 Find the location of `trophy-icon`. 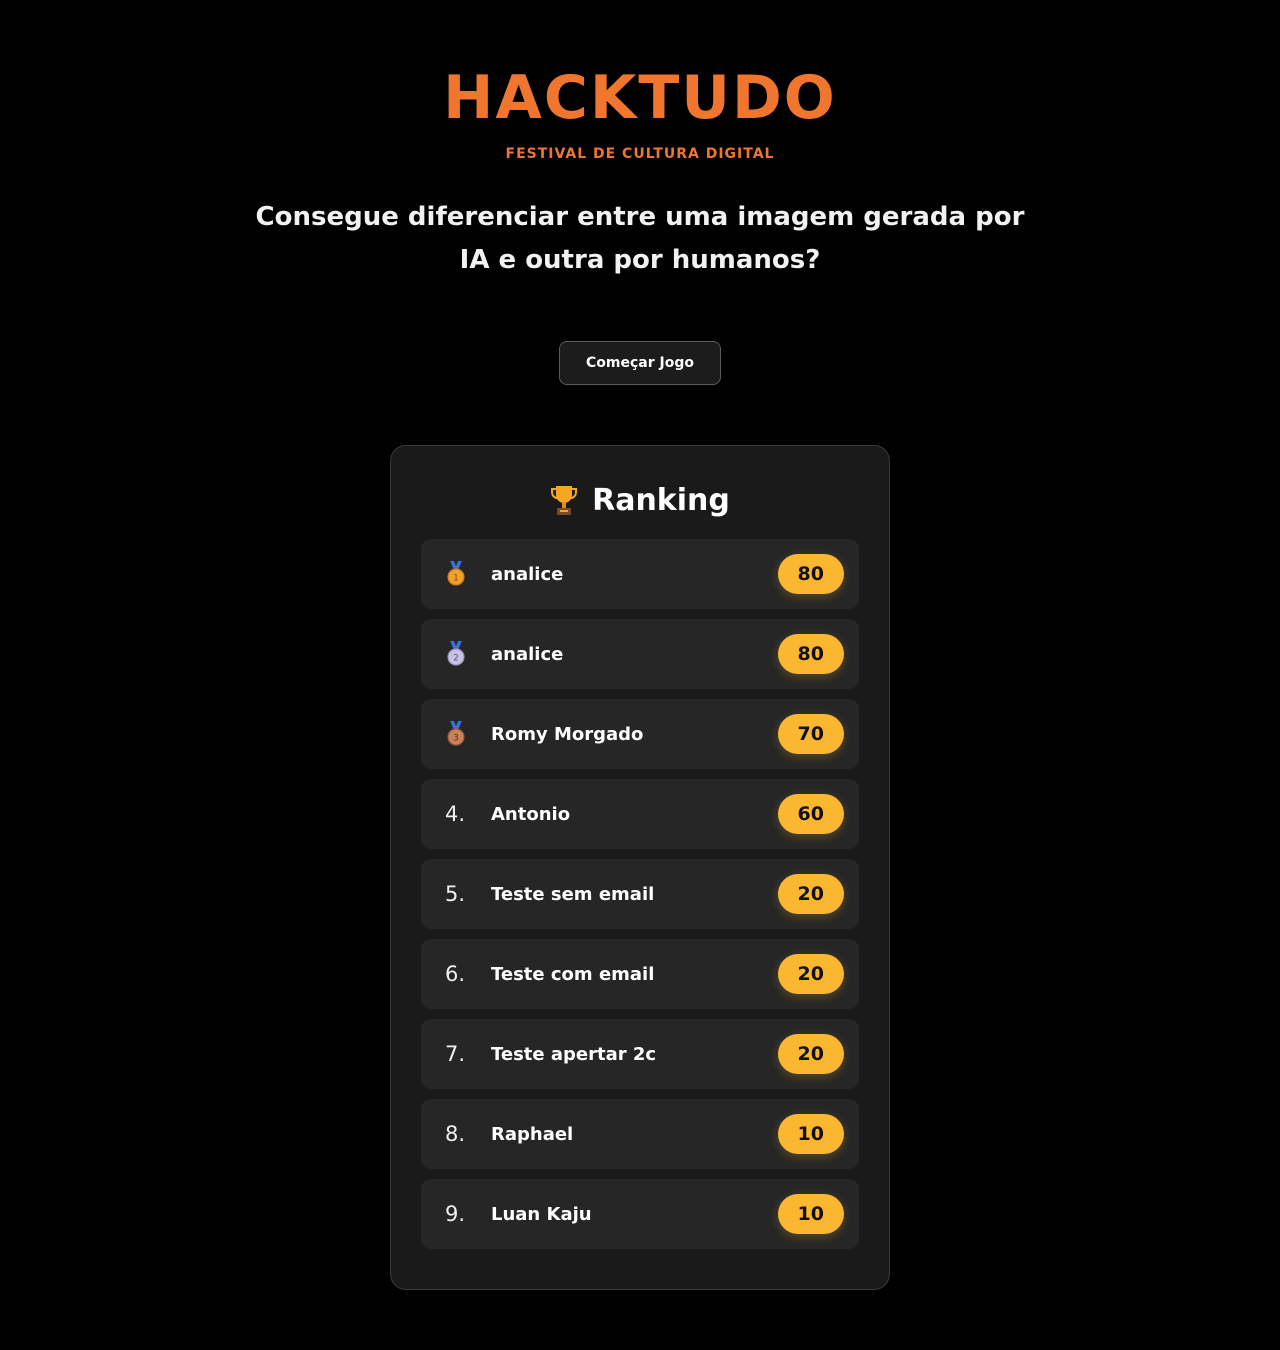

trophy-icon is located at coordinates (564, 500).